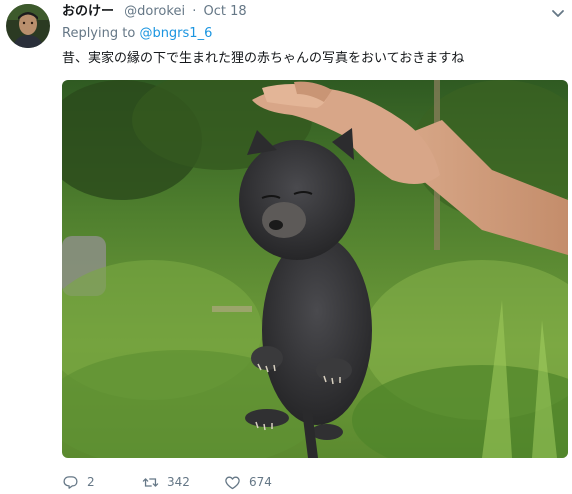  Describe the element at coordinates (248, 482) in the screenshot. I see `like-button: 674` at that location.